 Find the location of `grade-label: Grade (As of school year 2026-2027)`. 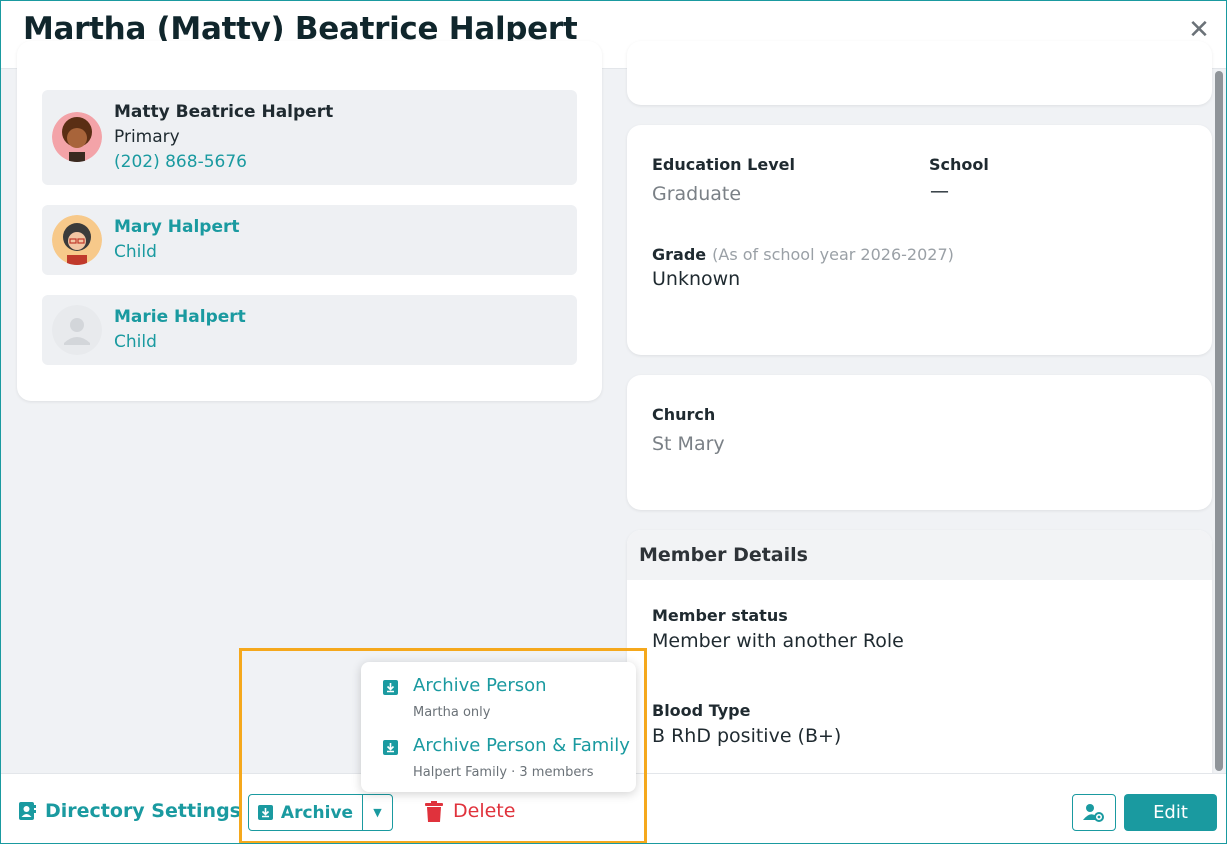

grade-label: Grade (As of school year 2026-2027) is located at coordinates (803, 254).